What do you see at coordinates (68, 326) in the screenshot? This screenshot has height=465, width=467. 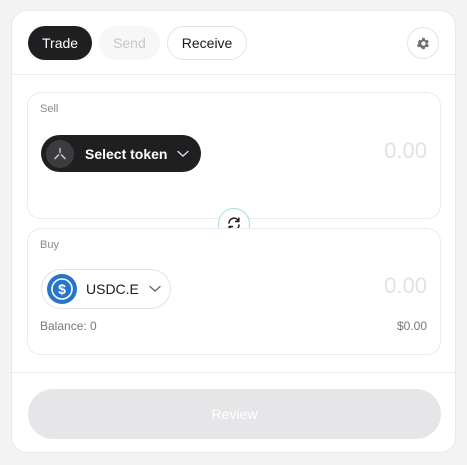 I see `balance-text: Balance: 0` at bounding box center [68, 326].